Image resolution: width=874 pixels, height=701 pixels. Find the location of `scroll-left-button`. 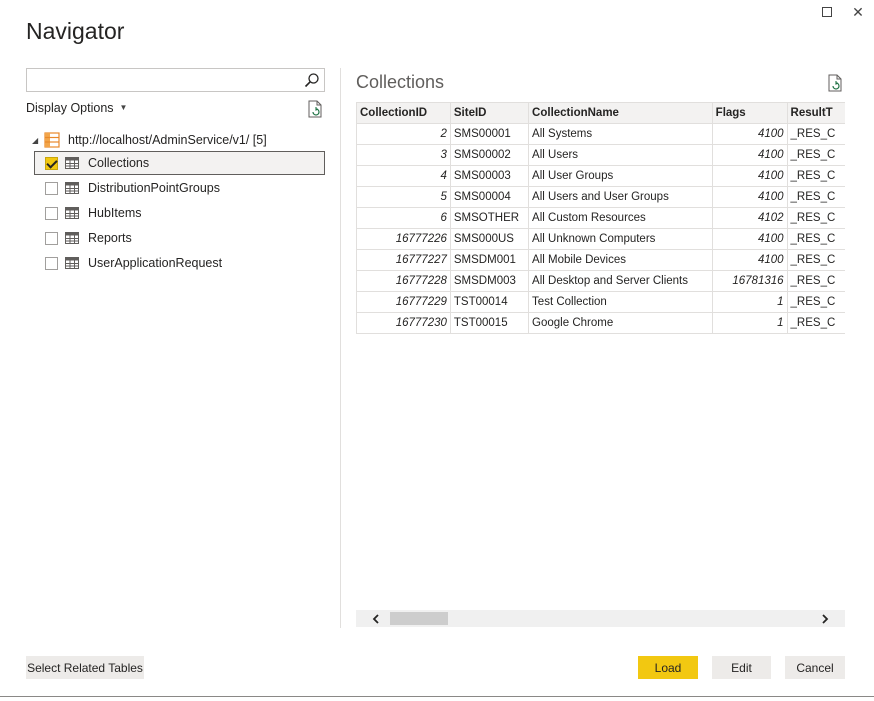

scroll-left-button is located at coordinates (376, 618).